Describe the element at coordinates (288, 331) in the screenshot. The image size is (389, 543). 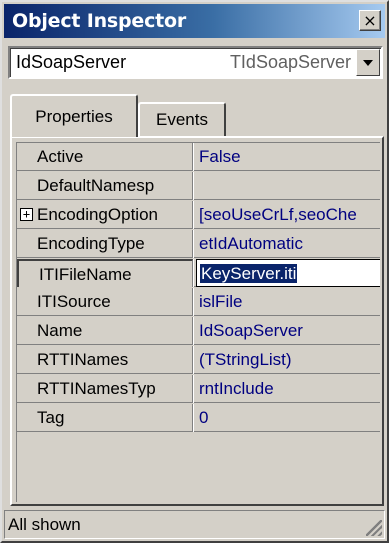
I see `property-value: IdSoapServer` at that location.